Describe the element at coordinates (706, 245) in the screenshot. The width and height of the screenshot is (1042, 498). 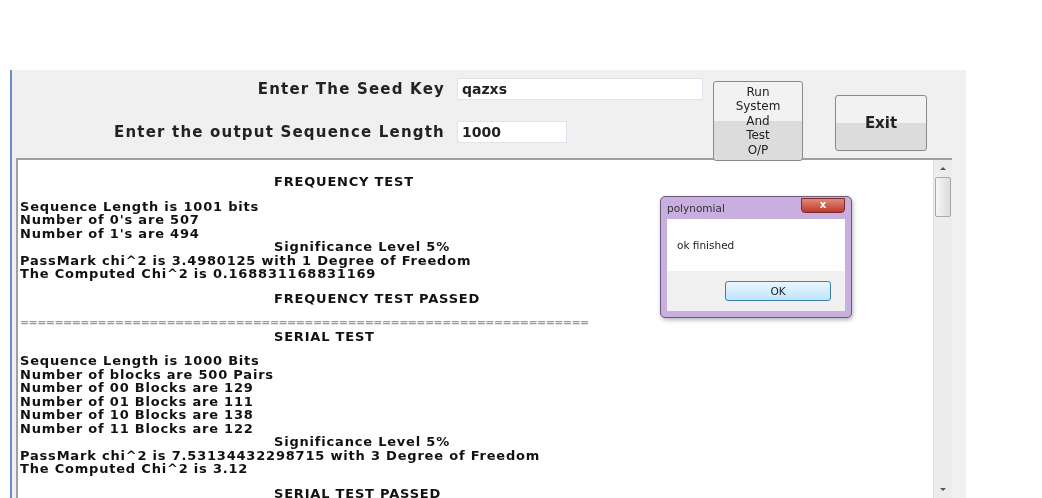
I see `dialog-message: ok finished` at that location.